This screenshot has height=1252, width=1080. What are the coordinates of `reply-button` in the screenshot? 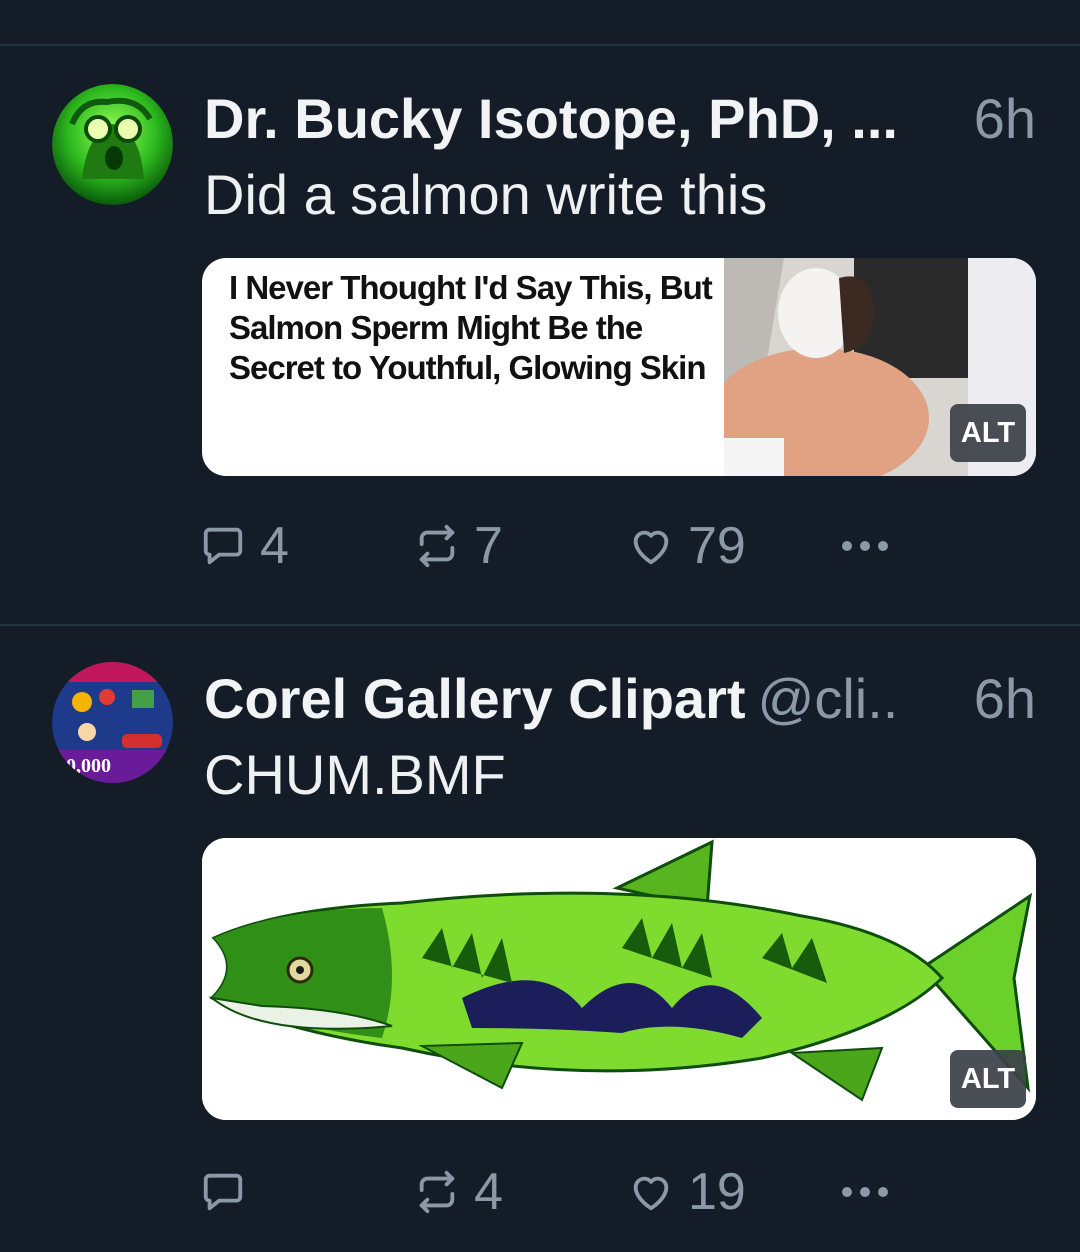 It's located at (230, 1192).